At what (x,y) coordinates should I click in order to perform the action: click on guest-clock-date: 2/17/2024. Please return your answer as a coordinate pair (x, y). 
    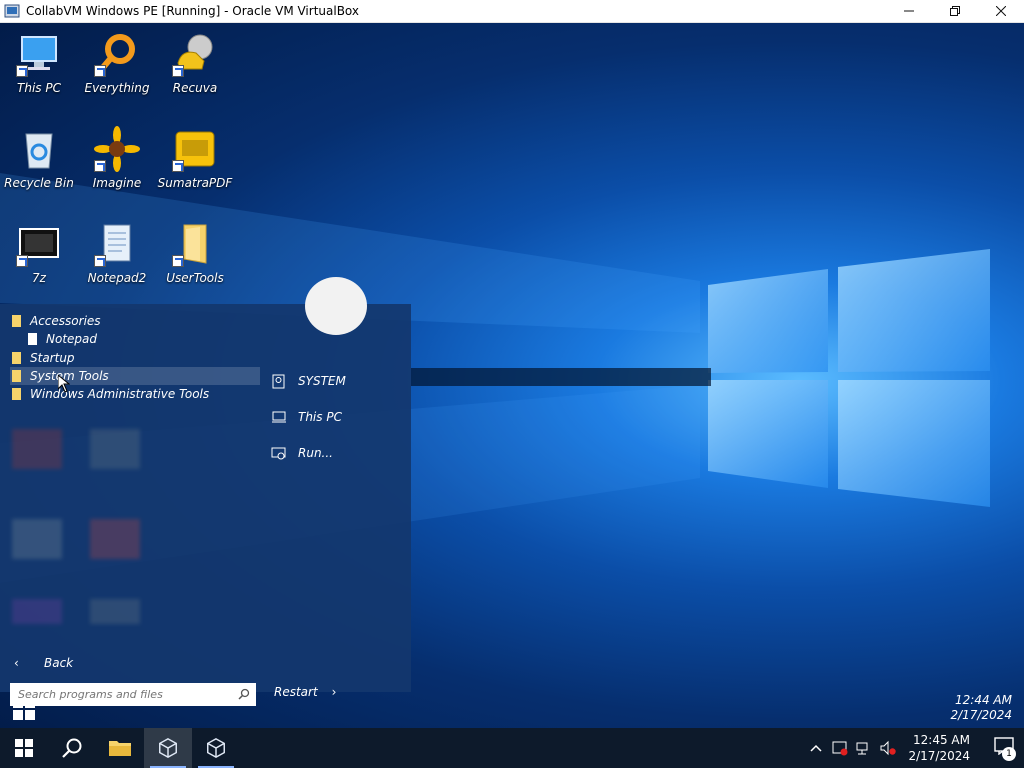
    Looking at the image, I should click on (981, 715).